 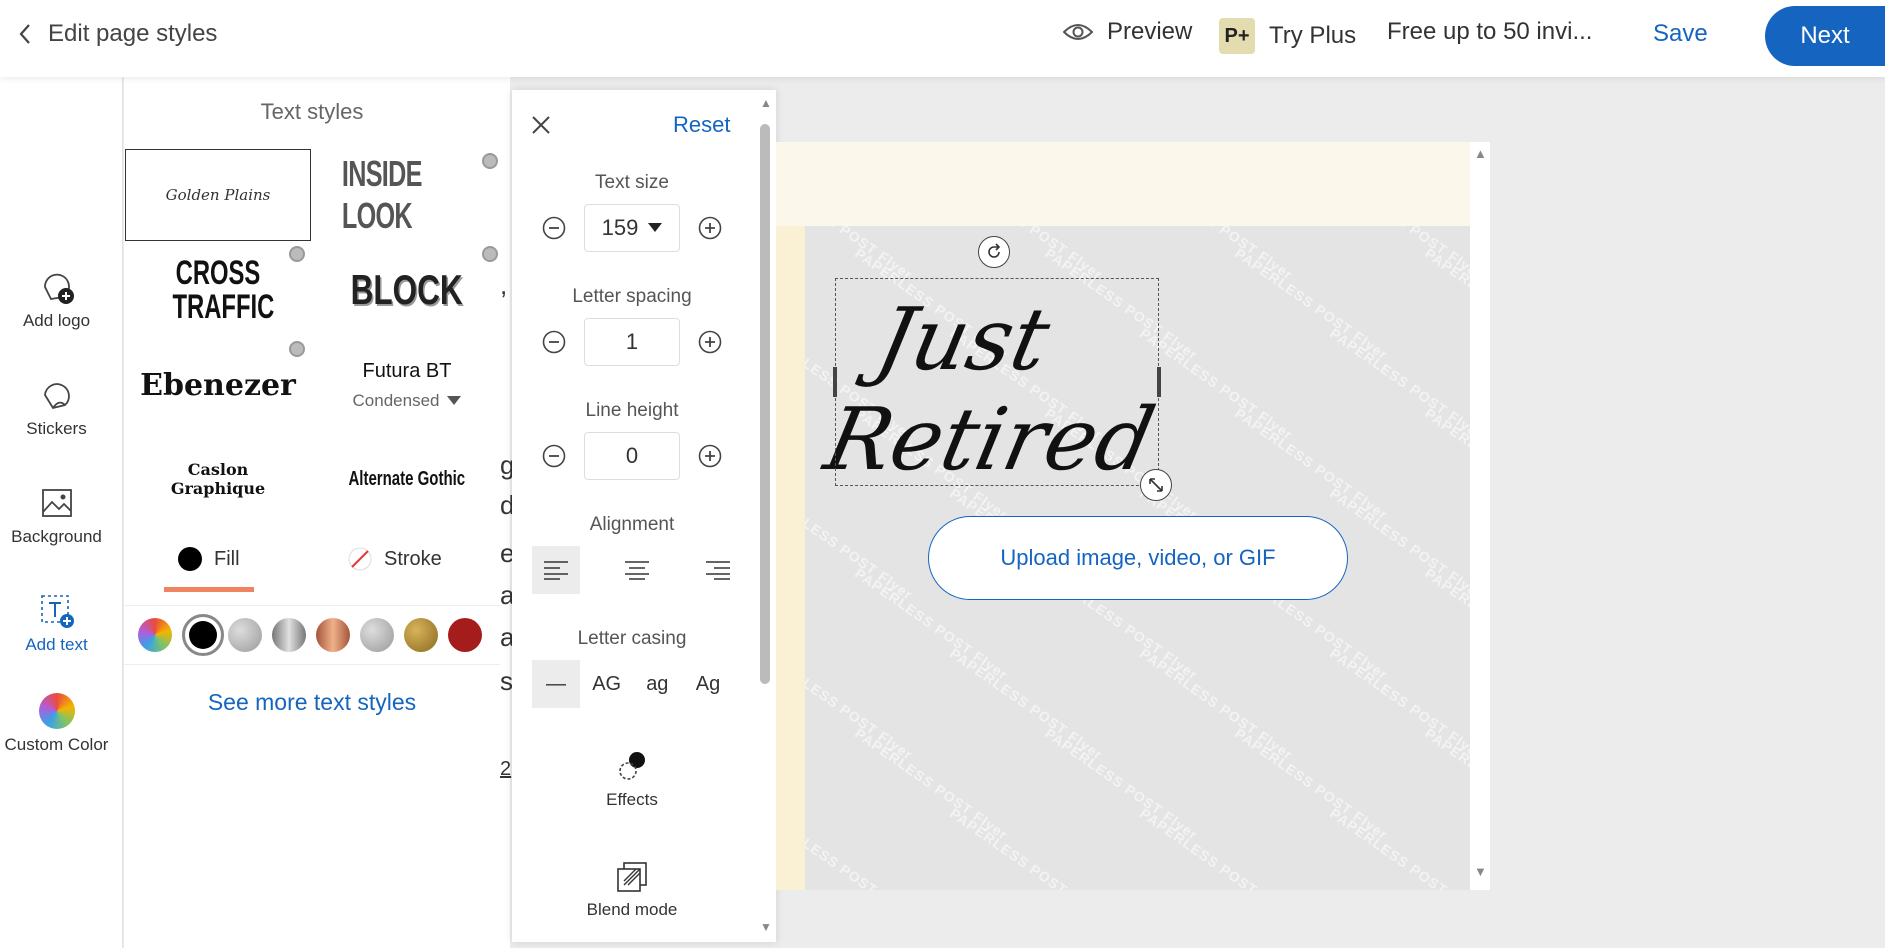 I want to click on right-resize-handle, so click(x=1159, y=382).